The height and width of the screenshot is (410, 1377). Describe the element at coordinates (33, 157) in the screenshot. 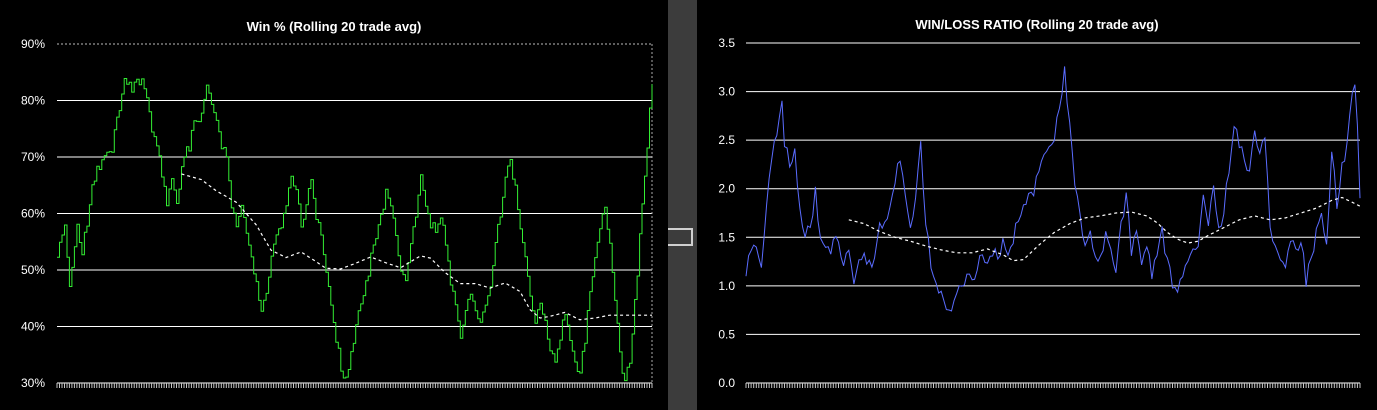

I see `y-tick-label: 70%` at that location.